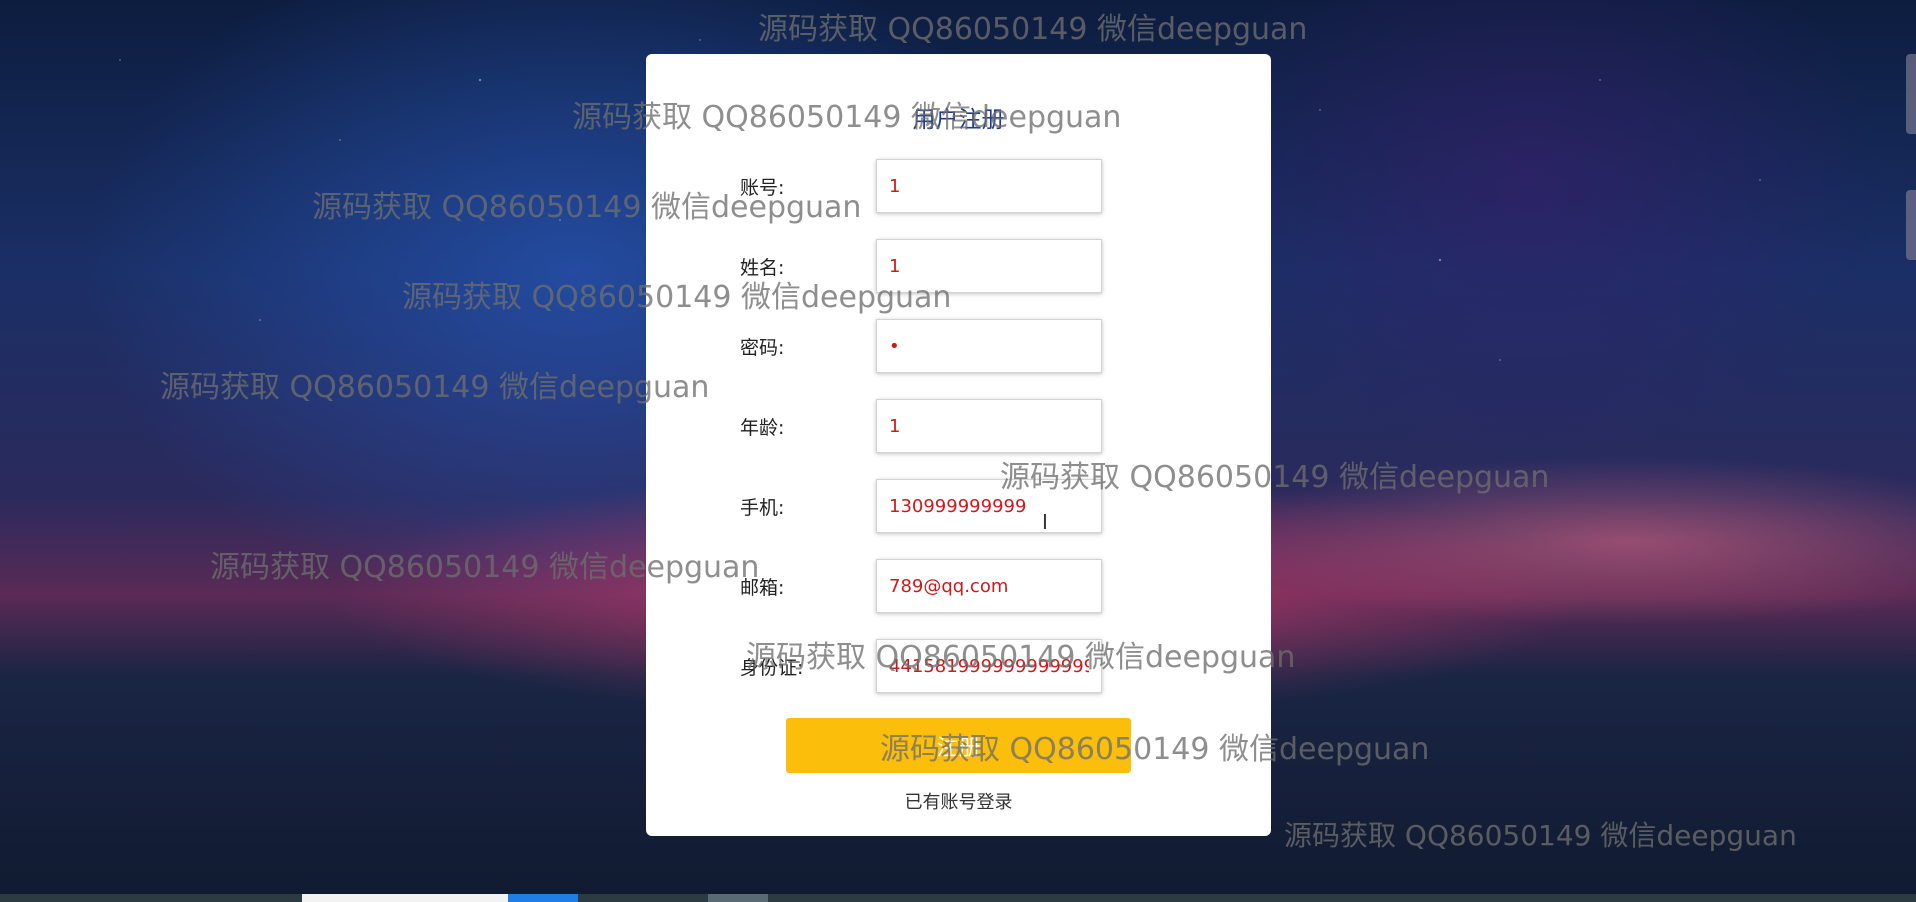 This screenshot has width=1916, height=902. What do you see at coordinates (989, 586) in the screenshot?
I see `email-input` at bounding box center [989, 586].